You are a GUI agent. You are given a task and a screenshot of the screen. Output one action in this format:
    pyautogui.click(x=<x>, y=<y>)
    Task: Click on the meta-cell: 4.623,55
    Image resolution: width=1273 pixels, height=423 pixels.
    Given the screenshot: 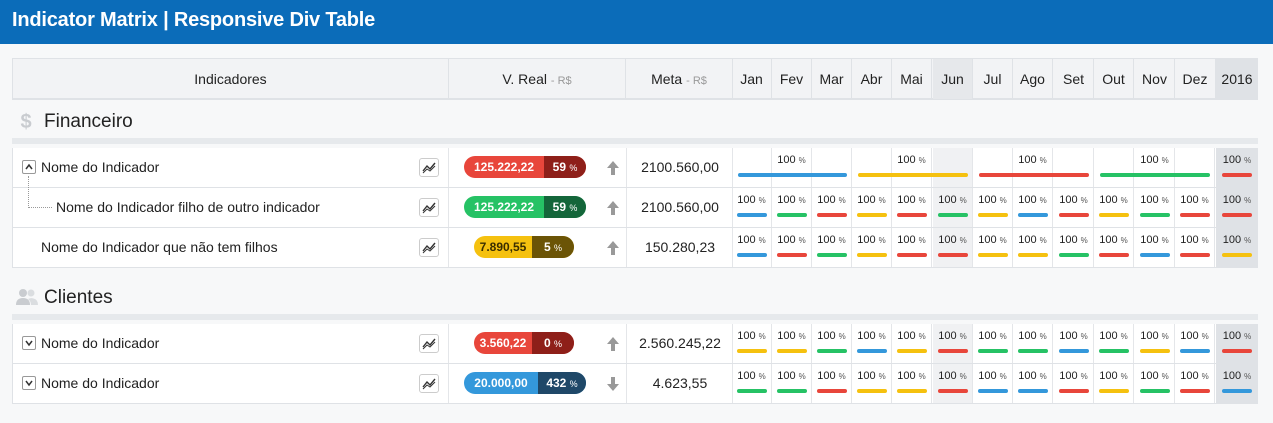 What is the action you would take?
    pyautogui.click(x=679, y=383)
    